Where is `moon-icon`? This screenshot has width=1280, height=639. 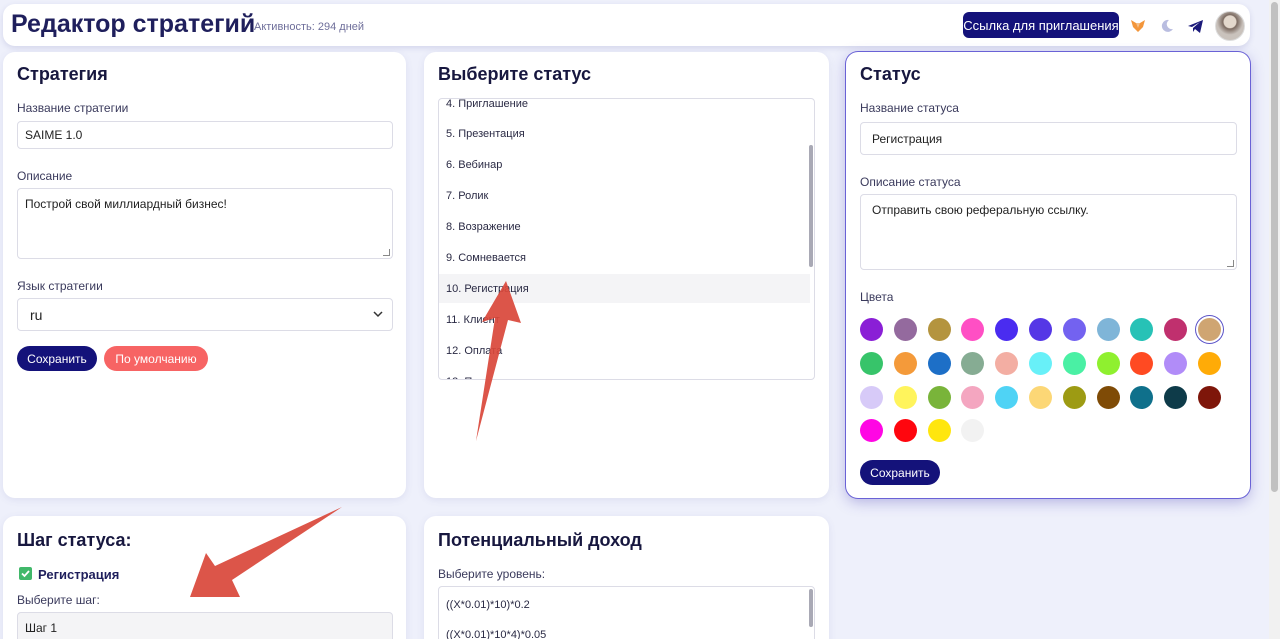
moon-icon is located at coordinates (1167, 26).